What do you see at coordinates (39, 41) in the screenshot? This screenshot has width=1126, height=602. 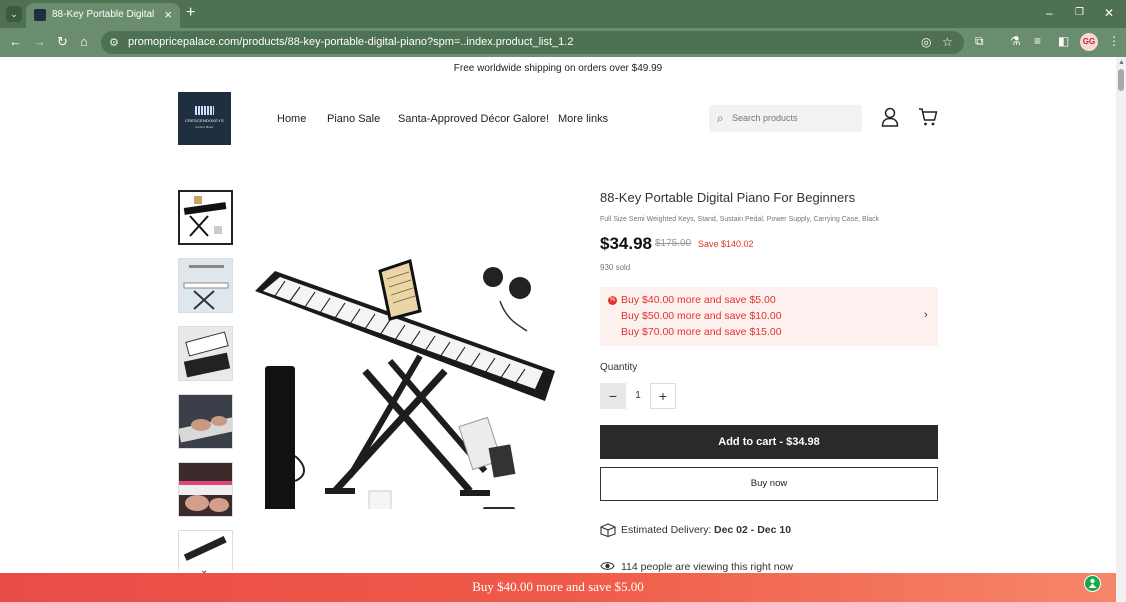 I see `forward-icon: →` at bounding box center [39, 41].